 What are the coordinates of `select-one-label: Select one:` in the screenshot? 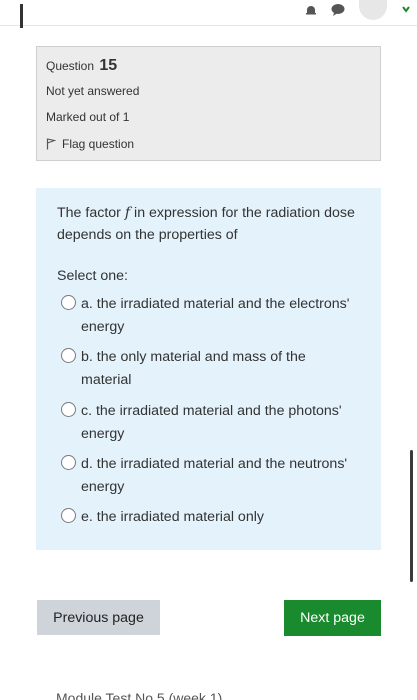 It's located at (92, 276).